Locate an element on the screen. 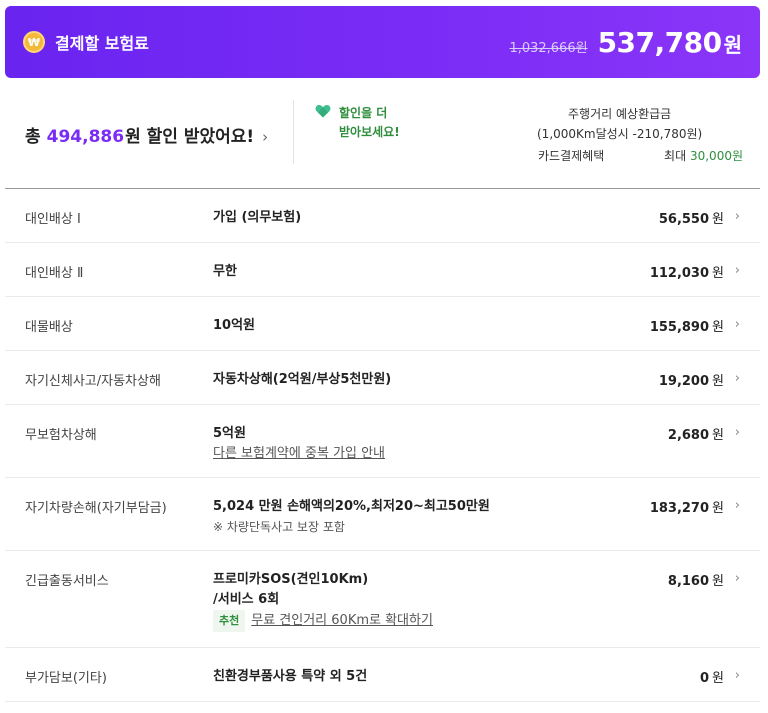  promo-line1: 할인을 더 is located at coordinates (363, 113).